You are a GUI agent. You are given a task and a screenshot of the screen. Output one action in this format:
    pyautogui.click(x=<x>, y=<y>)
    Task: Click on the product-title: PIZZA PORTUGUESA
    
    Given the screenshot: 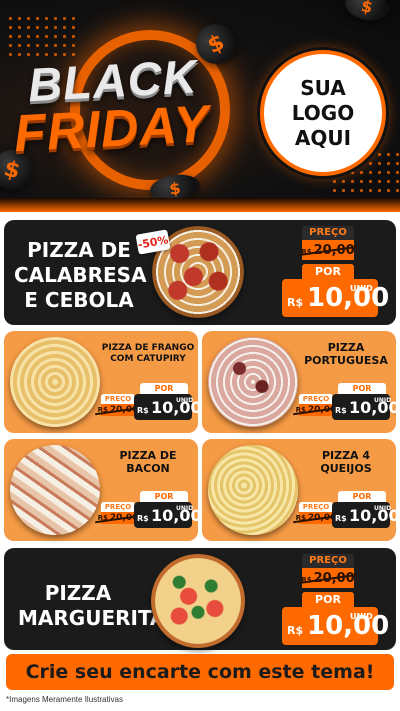 What is the action you would take?
    pyautogui.click(x=346, y=354)
    